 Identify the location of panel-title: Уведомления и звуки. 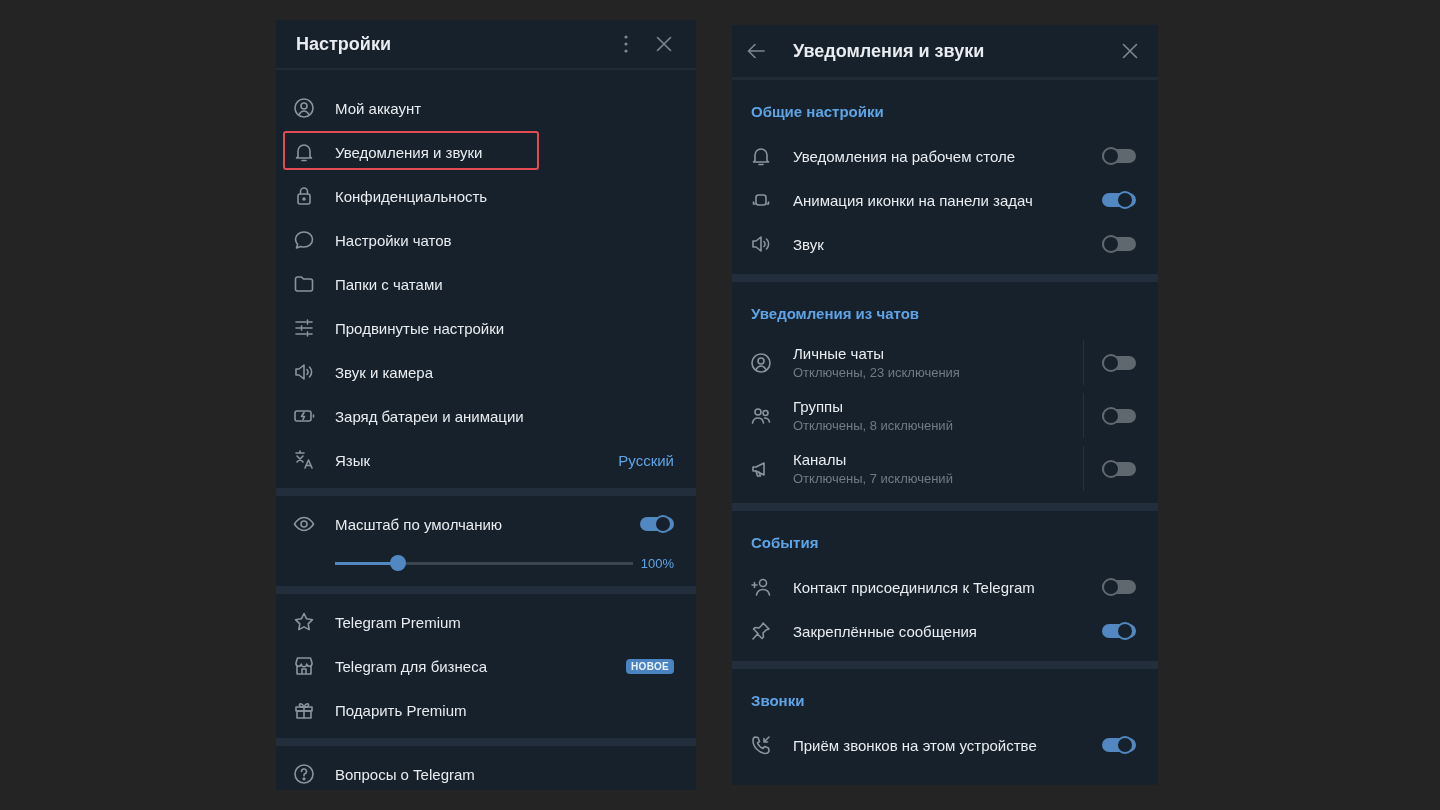
(889, 51).